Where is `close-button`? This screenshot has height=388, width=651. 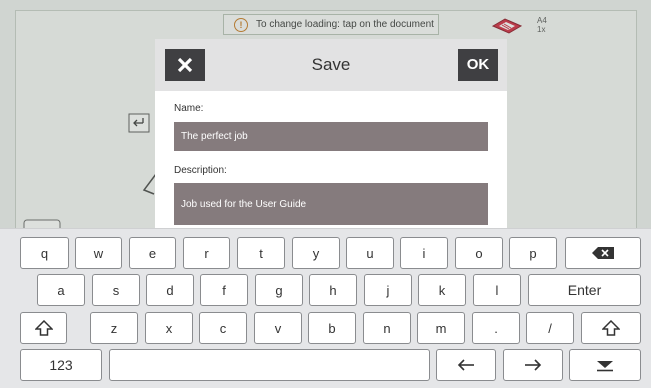 close-button is located at coordinates (185, 65).